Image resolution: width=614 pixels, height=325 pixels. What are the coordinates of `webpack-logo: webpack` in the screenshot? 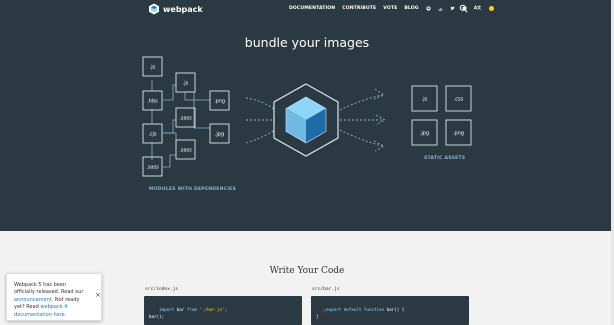 It's located at (175, 9).